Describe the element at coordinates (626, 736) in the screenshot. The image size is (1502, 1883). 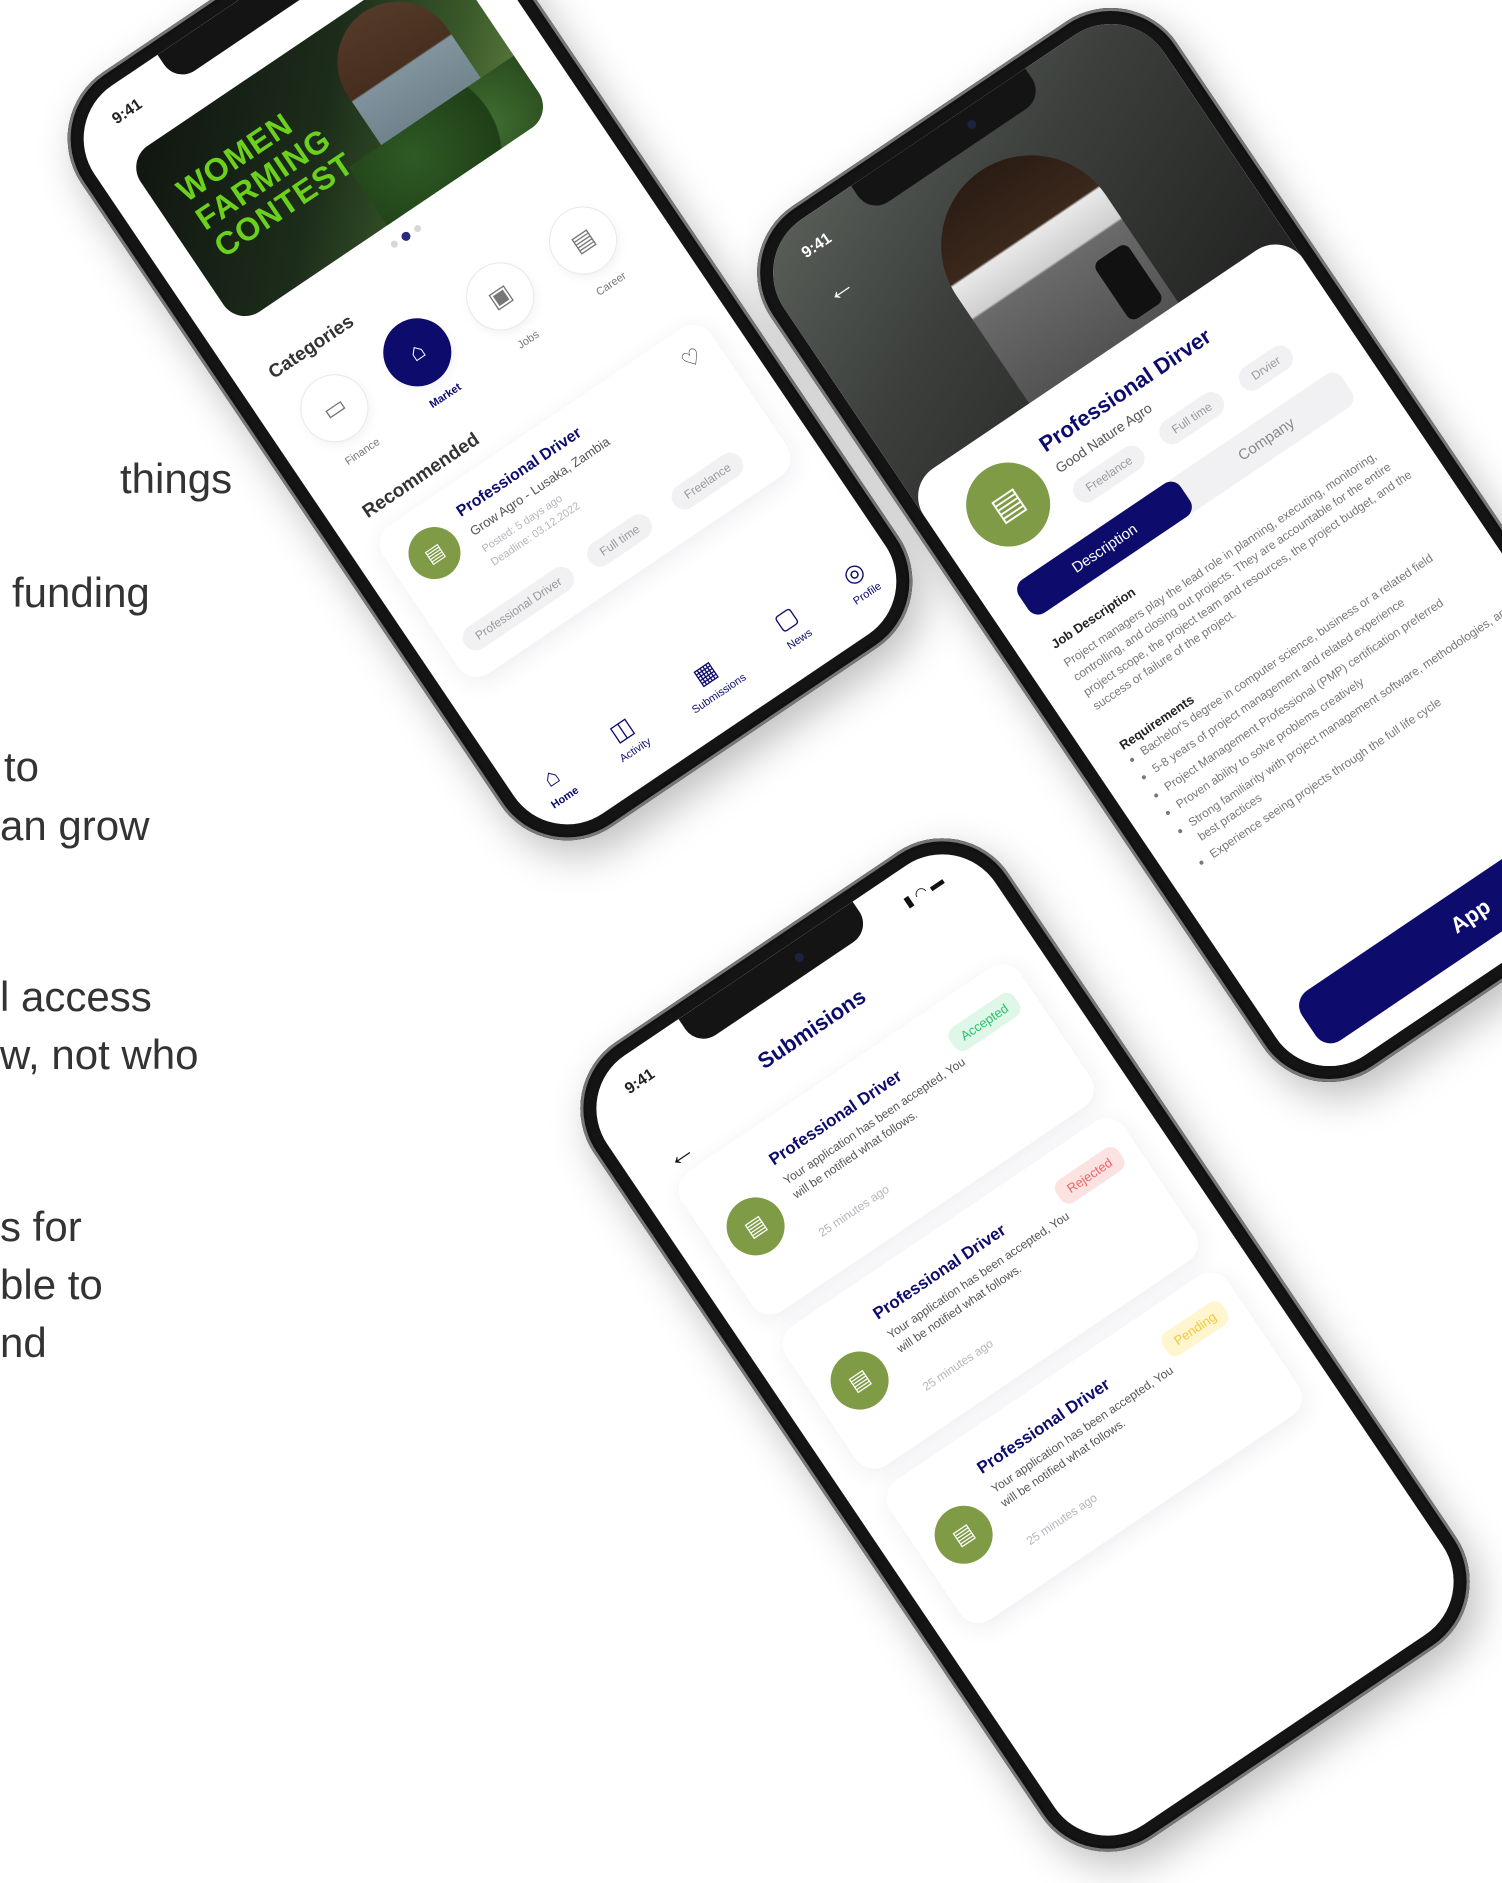
I see `nav-activity: ◫ Activity` at that location.